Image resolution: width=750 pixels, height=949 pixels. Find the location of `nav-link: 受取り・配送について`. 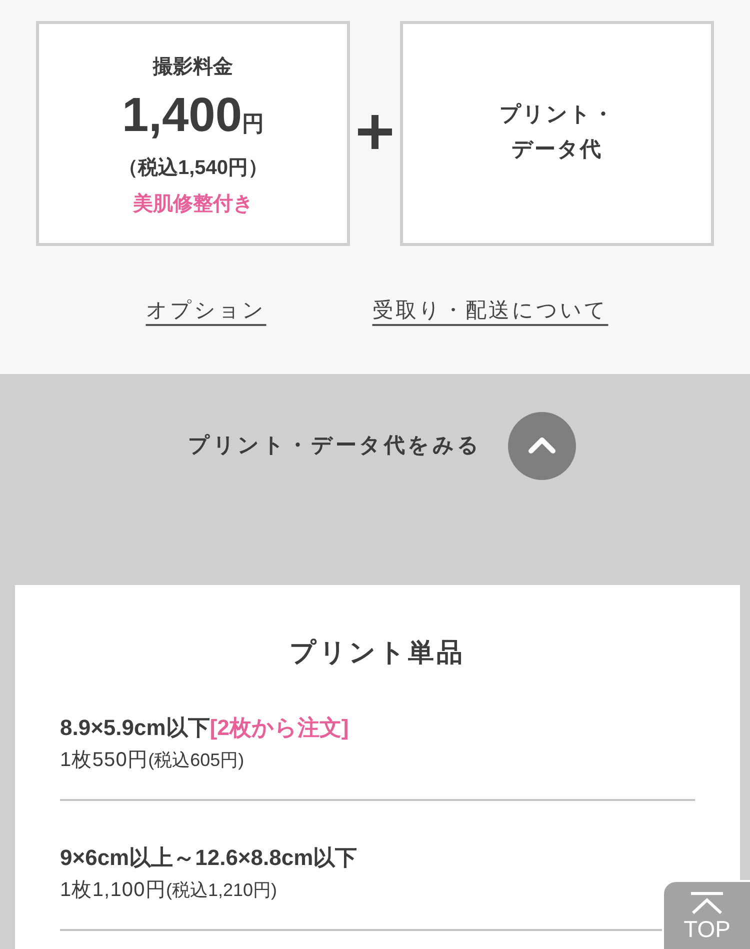

nav-link: 受取り・配送について is located at coordinates (490, 311).